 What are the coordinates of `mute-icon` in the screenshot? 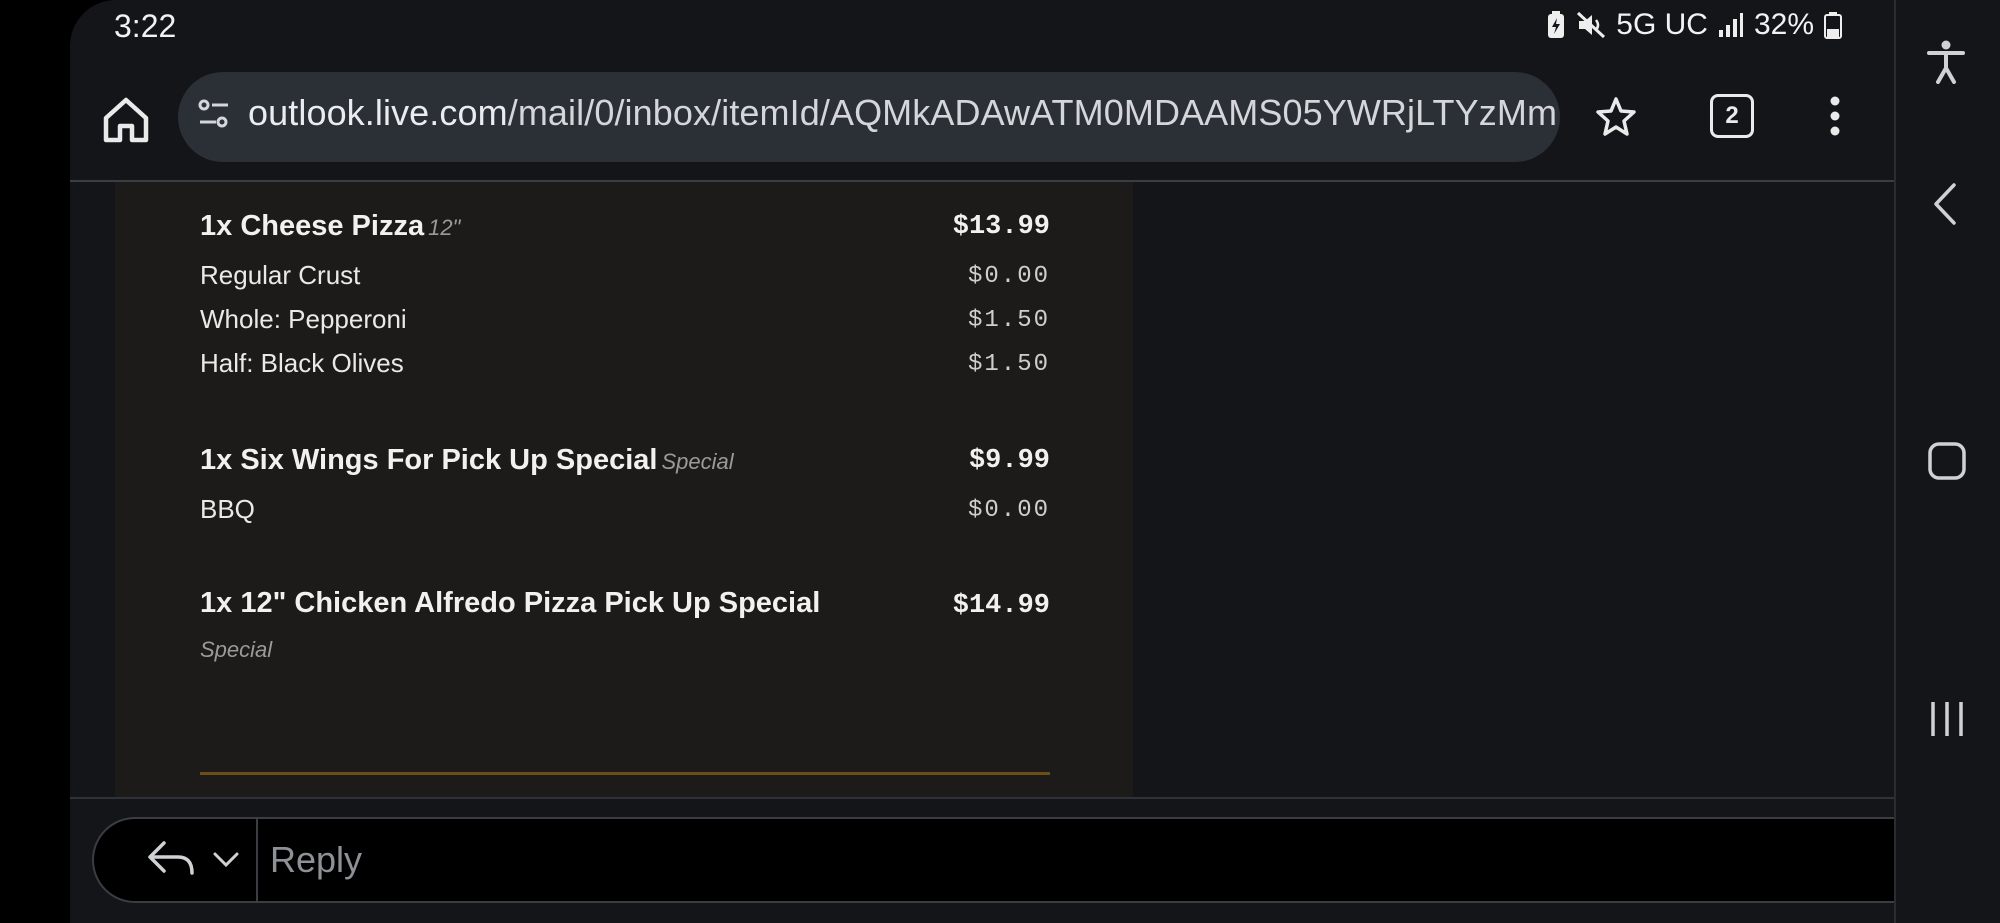 It's located at (1591, 25).